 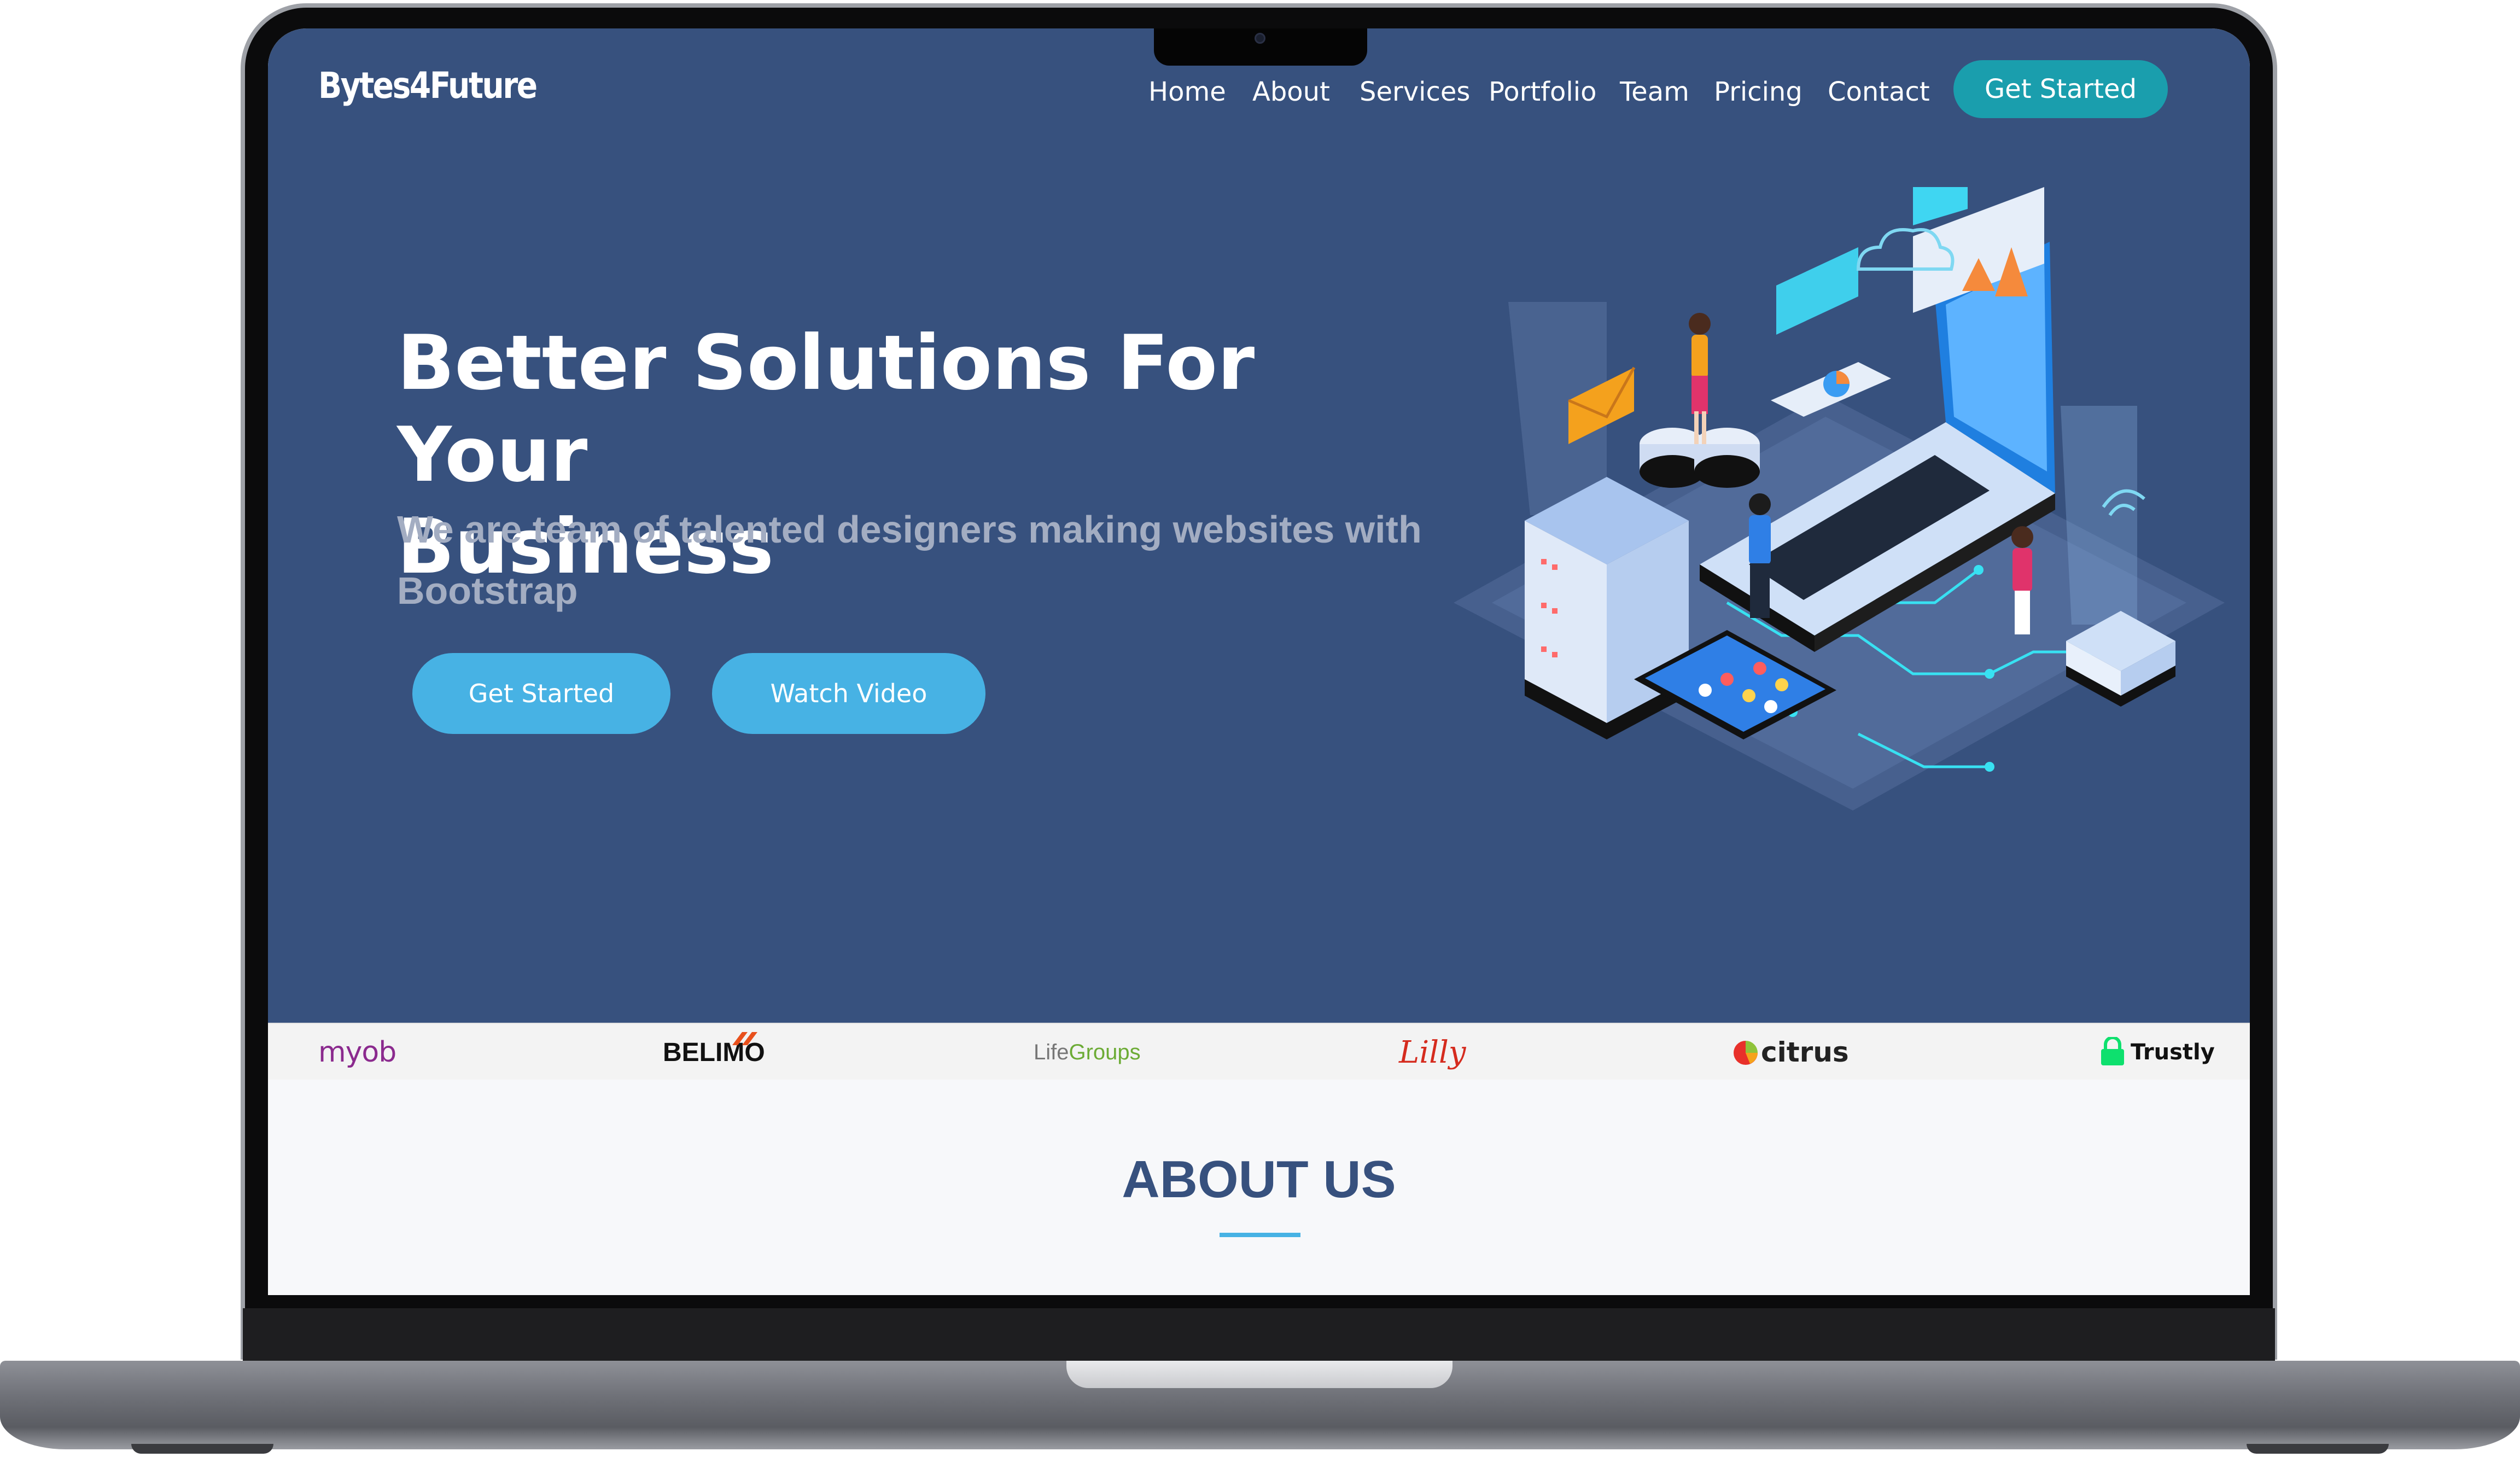 What do you see at coordinates (202, 1449) in the screenshot?
I see `laptop-foot-left` at bounding box center [202, 1449].